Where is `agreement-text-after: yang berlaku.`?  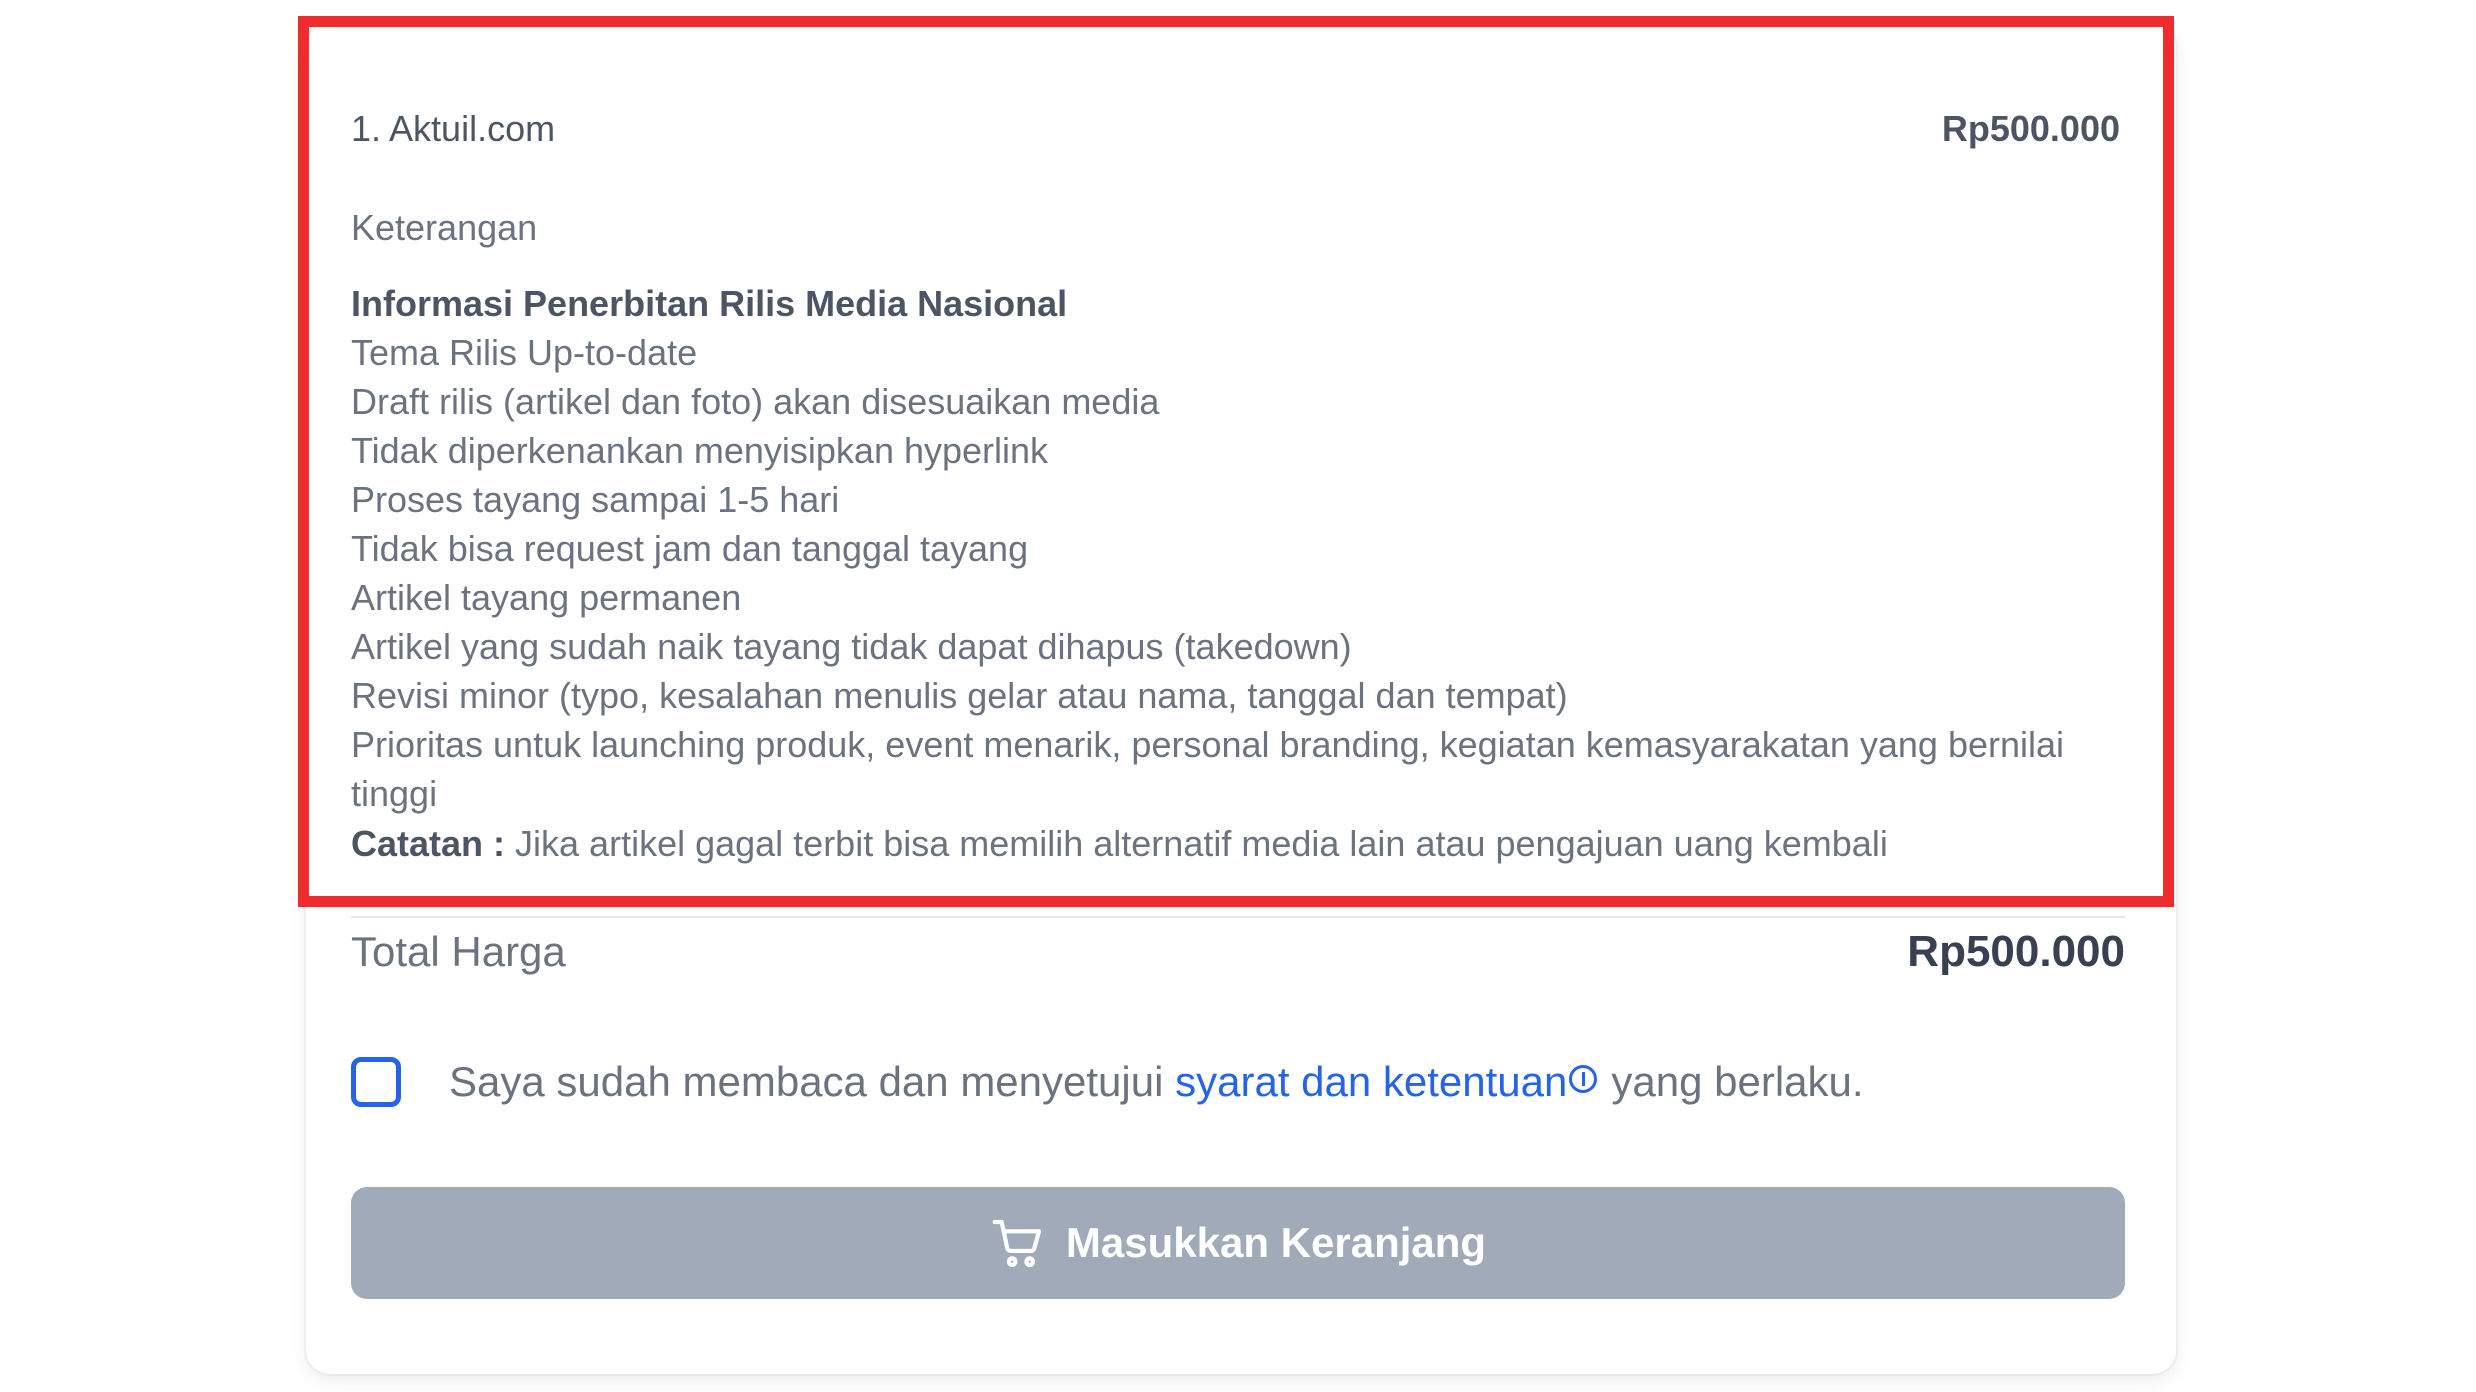 agreement-text-after: yang berlaku. is located at coordinates (1737, 1081).